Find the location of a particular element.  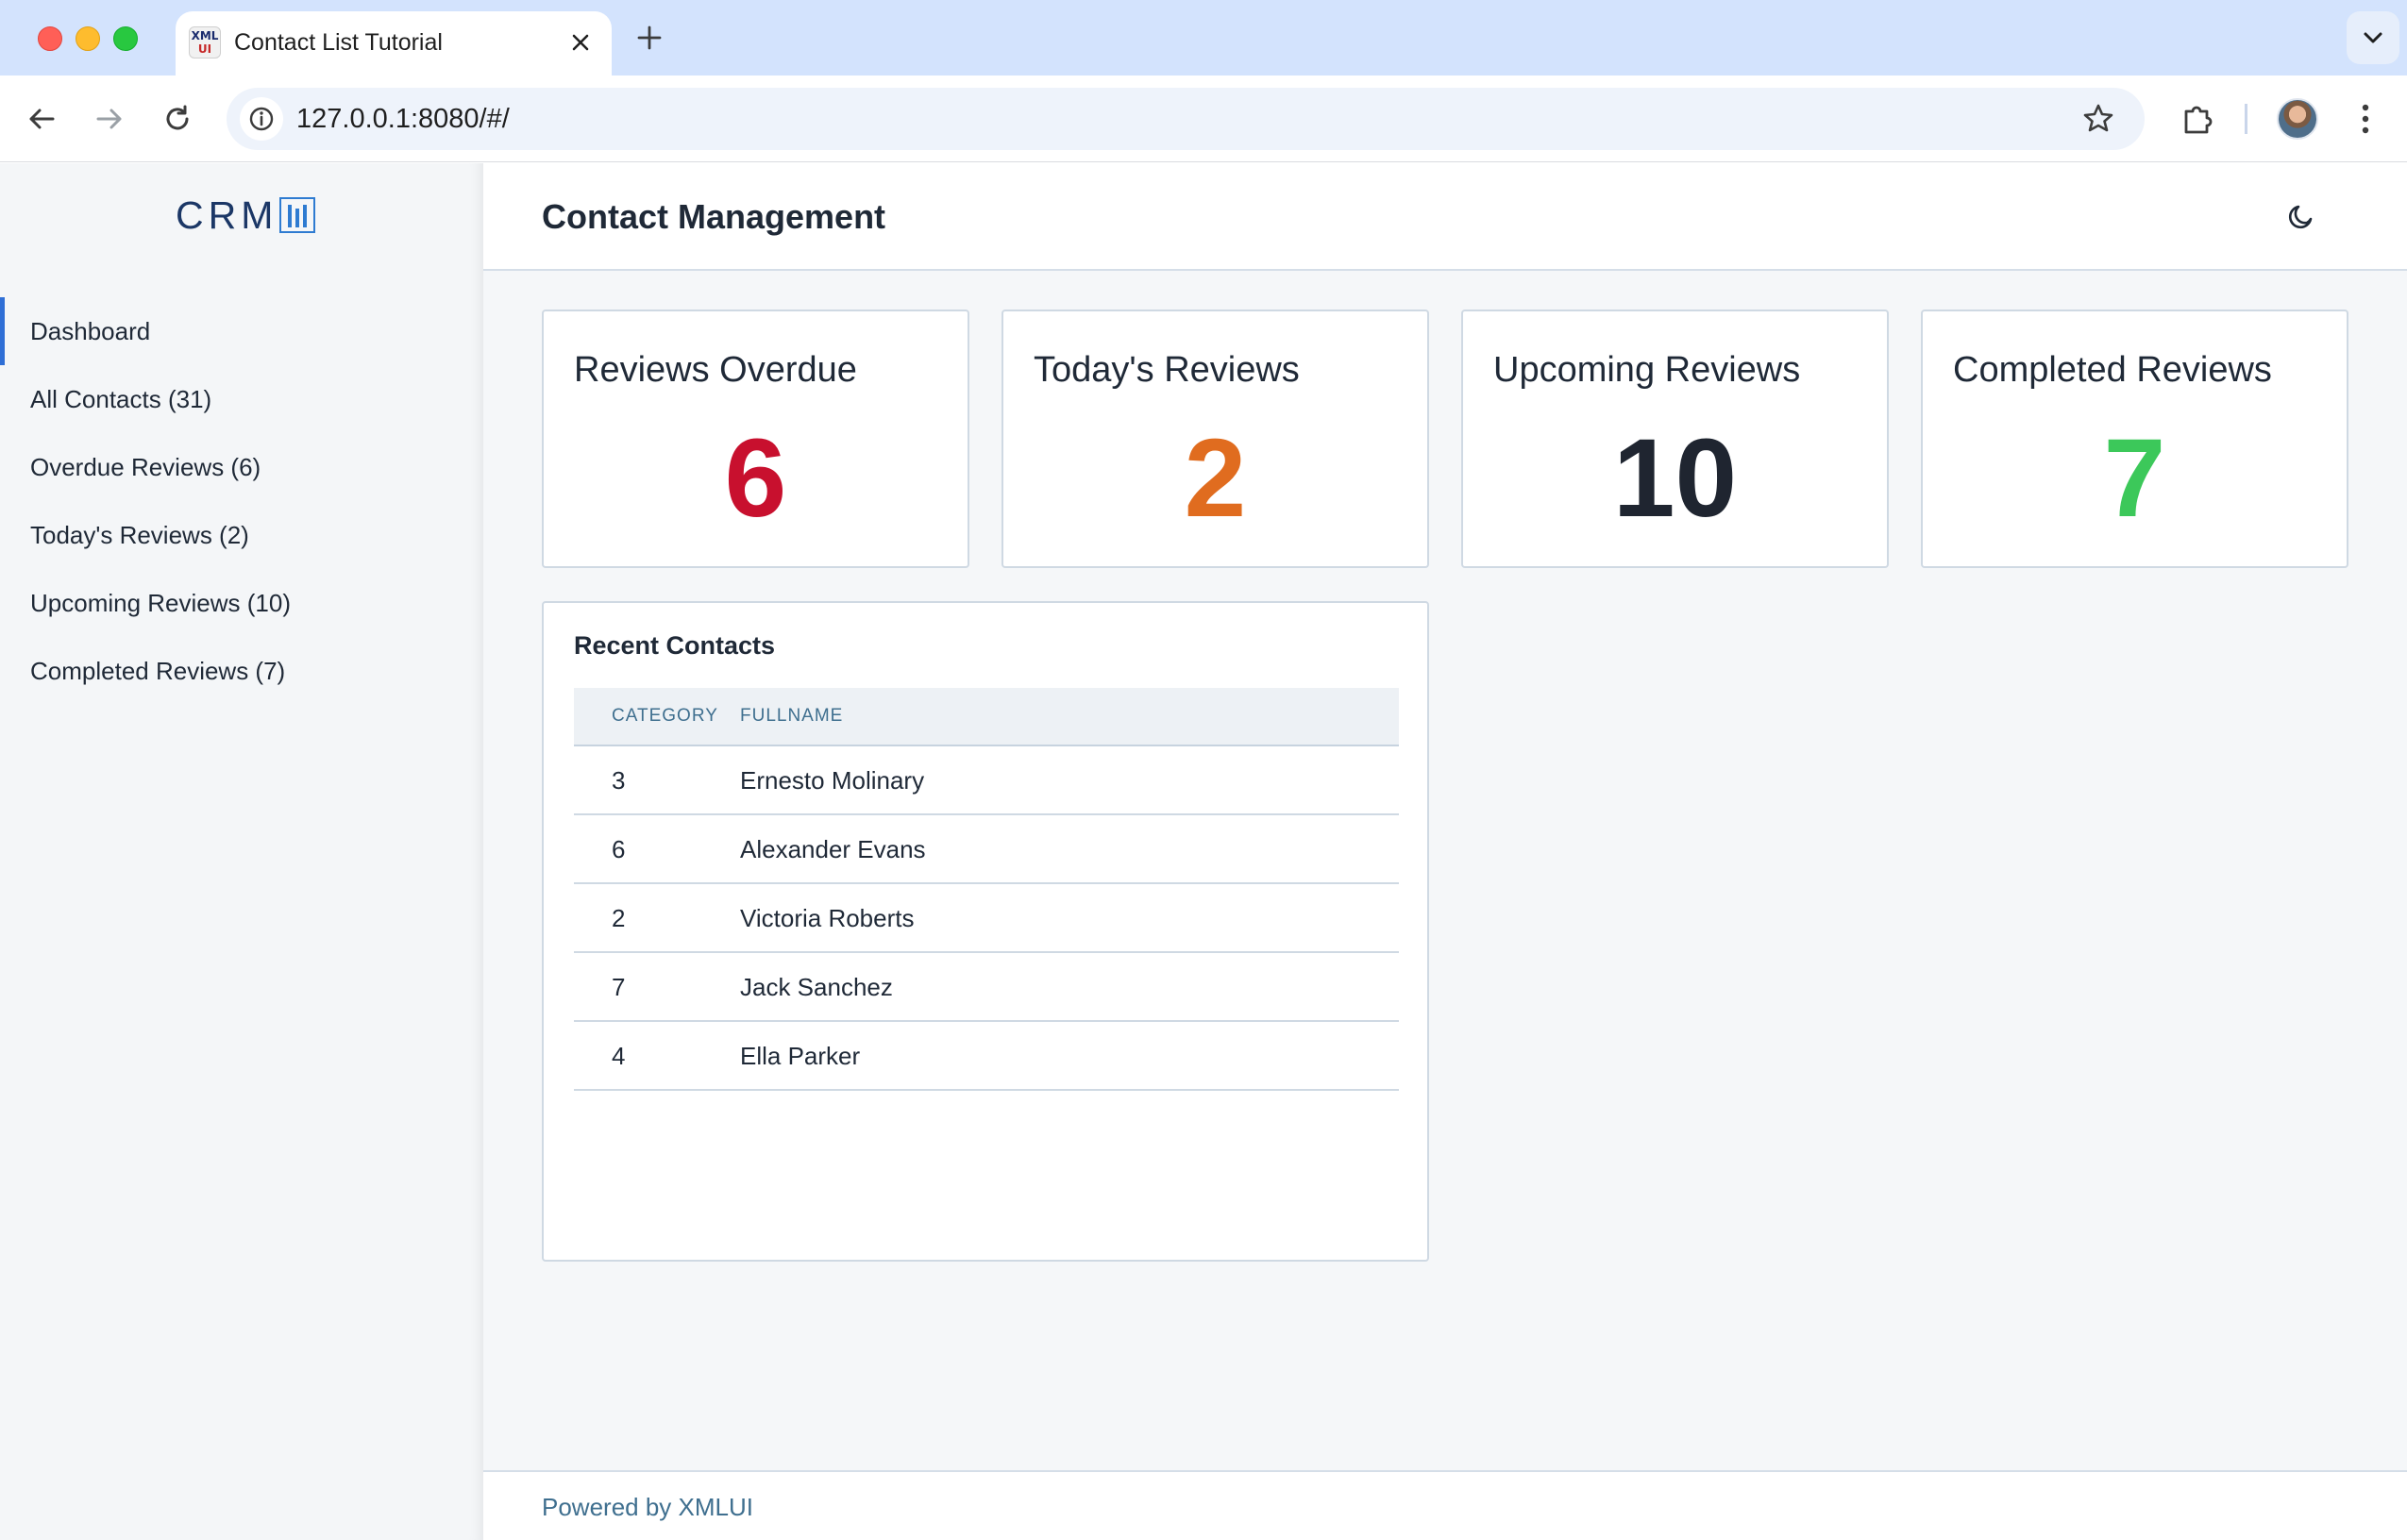

table-header: CATEGORY FULLNAME is located at coordinates (987, 717).